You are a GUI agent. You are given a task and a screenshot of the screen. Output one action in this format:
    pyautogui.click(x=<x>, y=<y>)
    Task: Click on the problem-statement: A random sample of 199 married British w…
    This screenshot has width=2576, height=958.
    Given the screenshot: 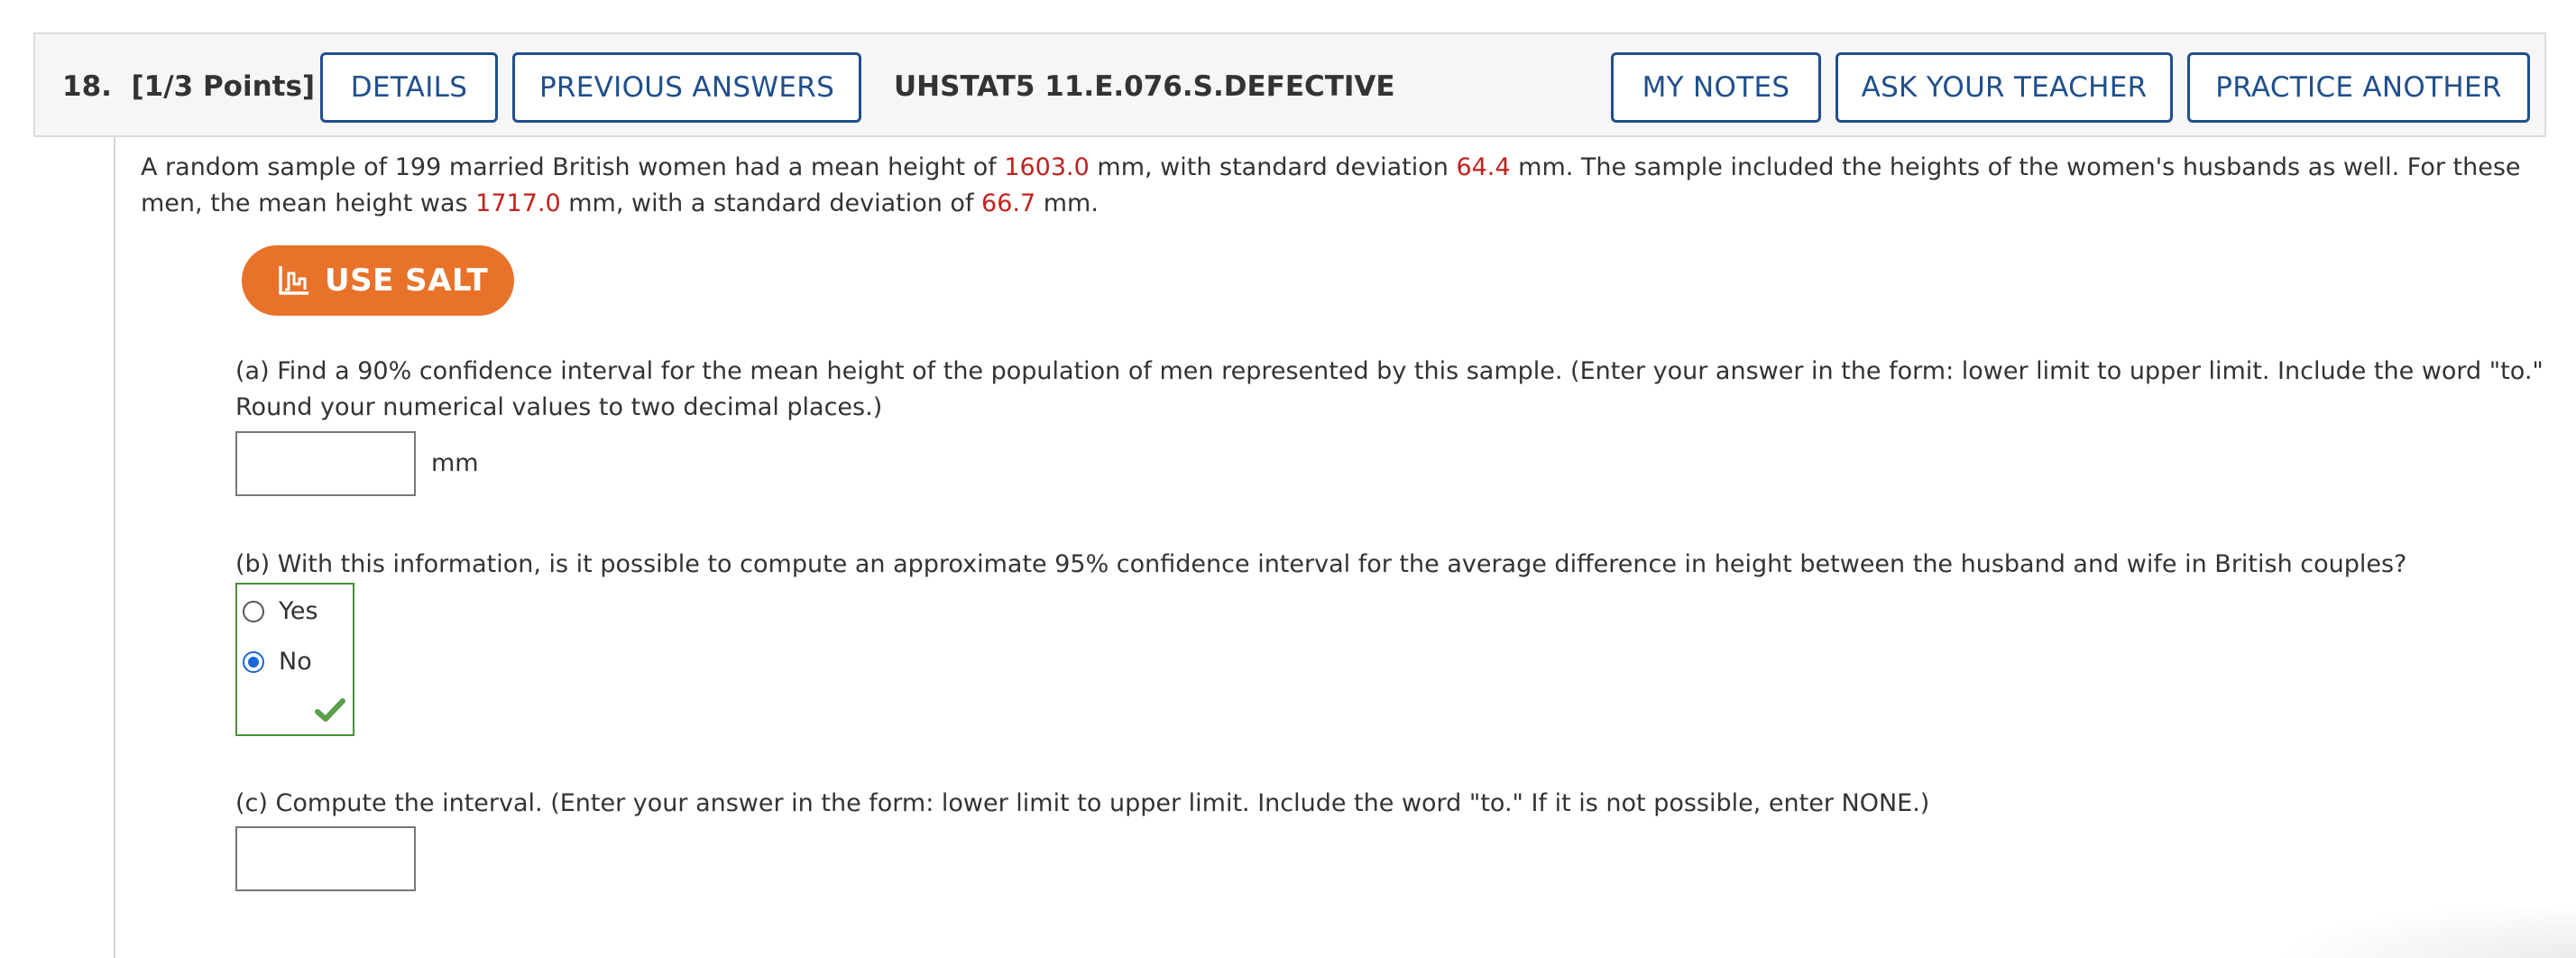 What is the action you would take?
    pyautogui.click(x=1331, y=185)
    